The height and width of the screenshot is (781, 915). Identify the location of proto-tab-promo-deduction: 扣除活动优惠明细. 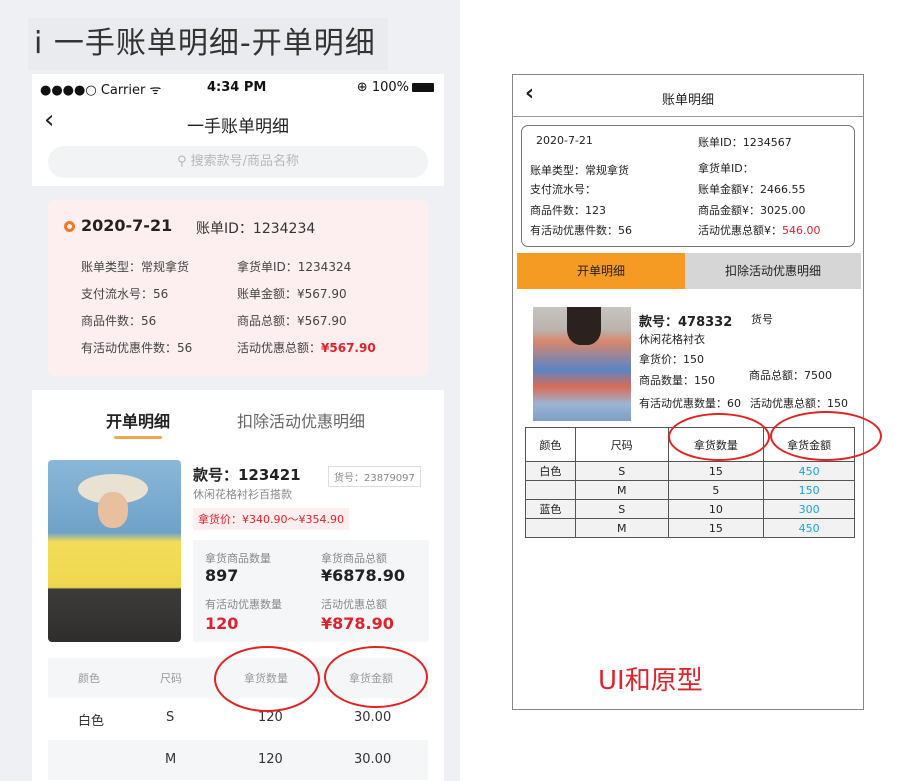
(773, 271).